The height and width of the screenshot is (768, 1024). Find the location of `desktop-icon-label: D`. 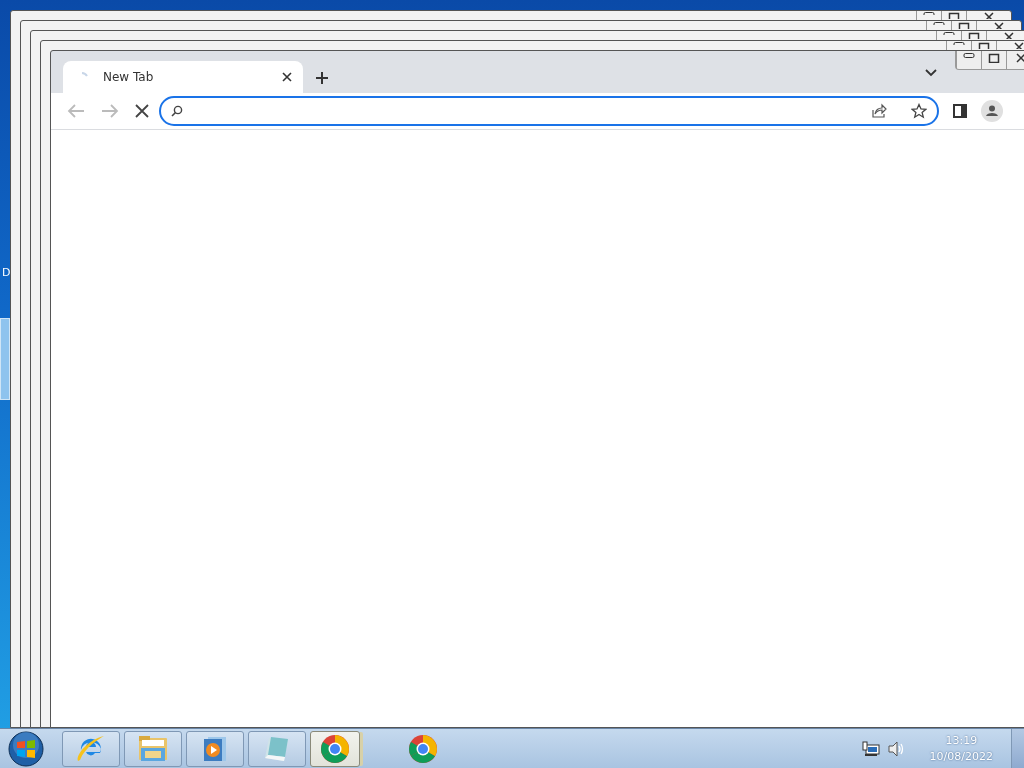

desktop-icon-label: D is located at coordinates (6, 272).